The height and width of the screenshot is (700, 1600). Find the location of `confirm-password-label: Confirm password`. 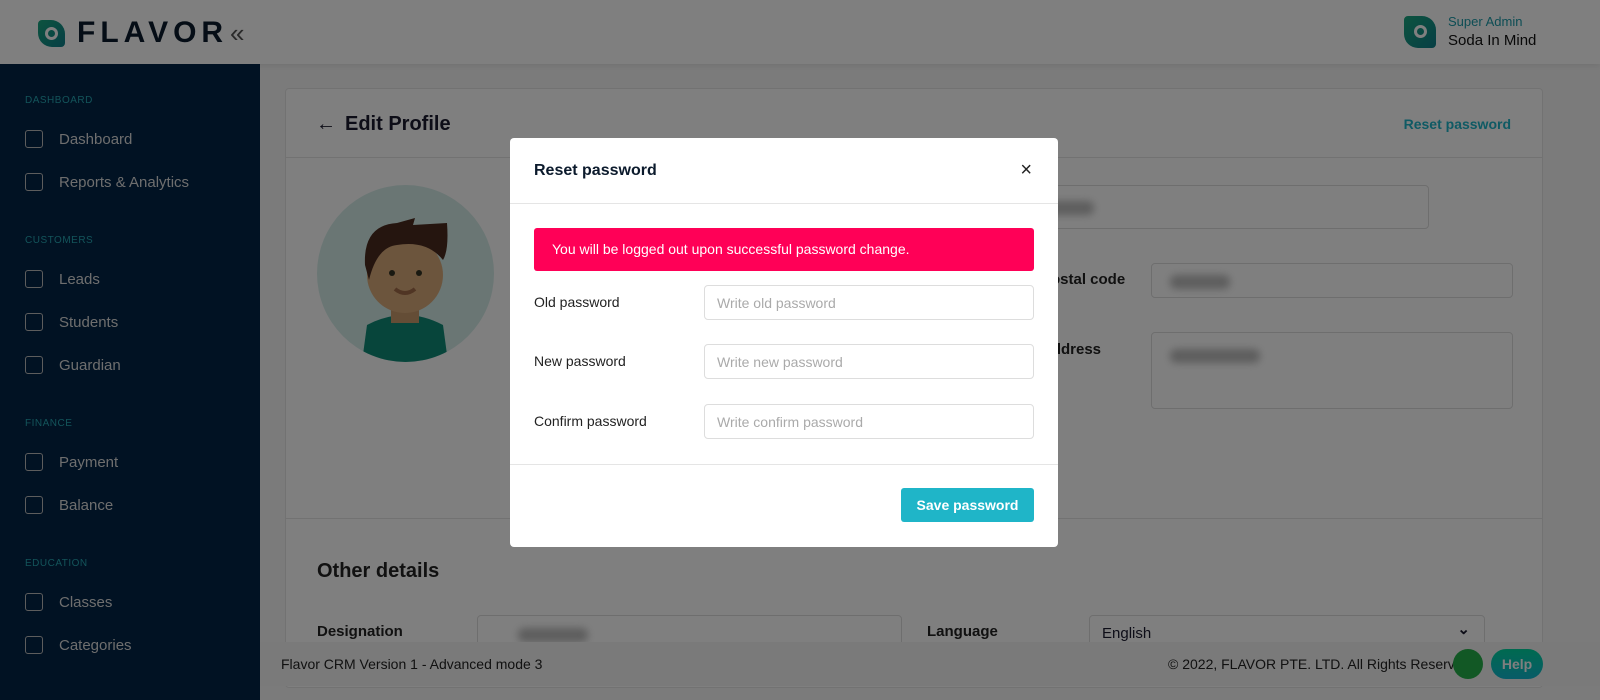

confirm-password-label: Confirm password is located at coordinates (590, 421).